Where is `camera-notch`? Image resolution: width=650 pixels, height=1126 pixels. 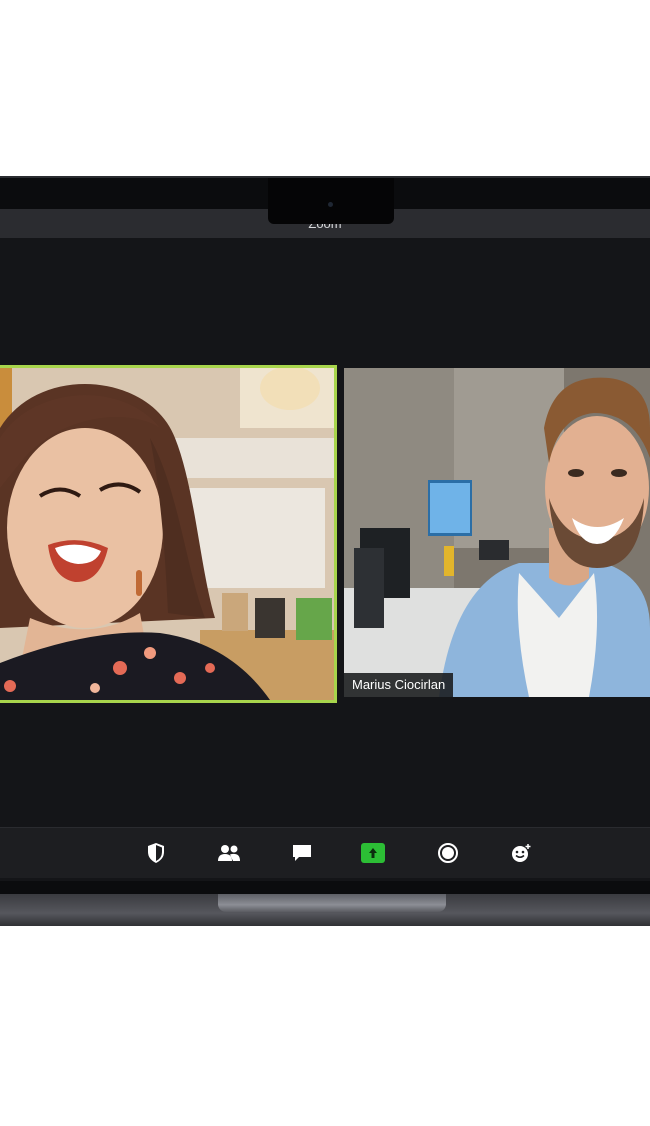 camera-notch is located at coordinates (331, 201).